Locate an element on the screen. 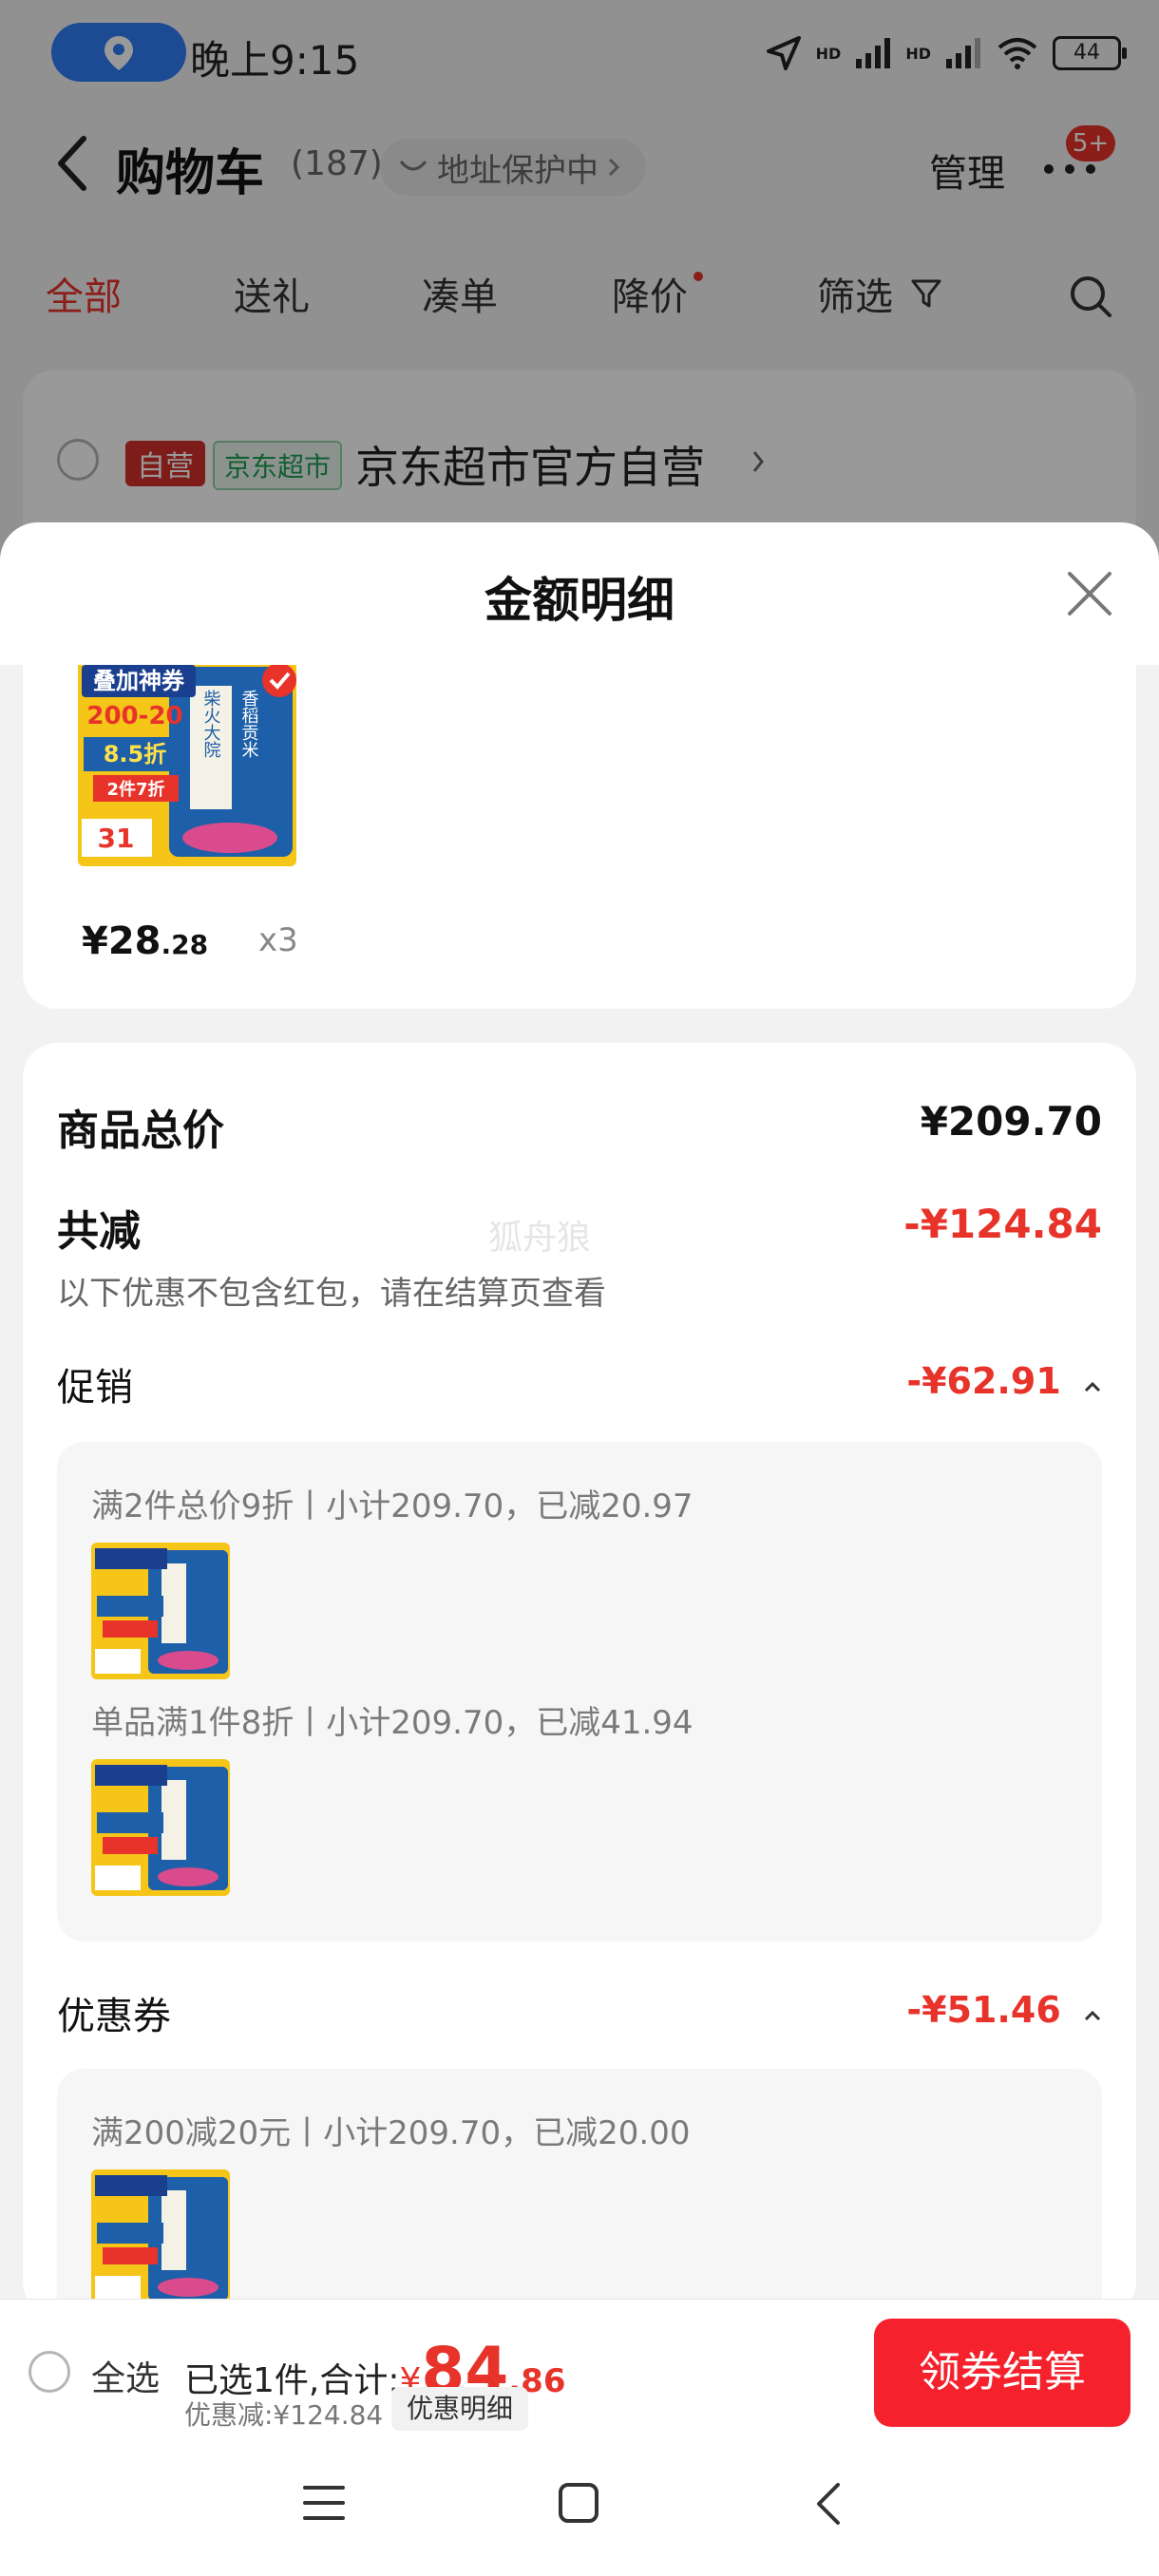 Image resolution: width=1159 pixels, height=2576 pixels. close-icon is located at coordinates (1089, 593).